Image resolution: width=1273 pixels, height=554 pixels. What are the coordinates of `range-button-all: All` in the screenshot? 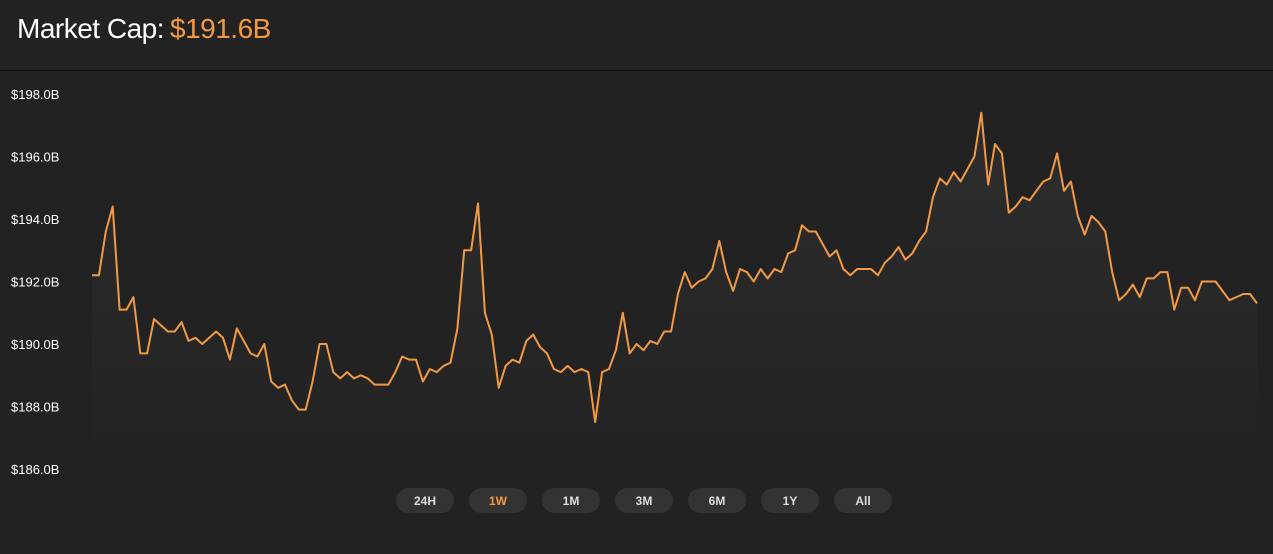 It's located at (863, 500).